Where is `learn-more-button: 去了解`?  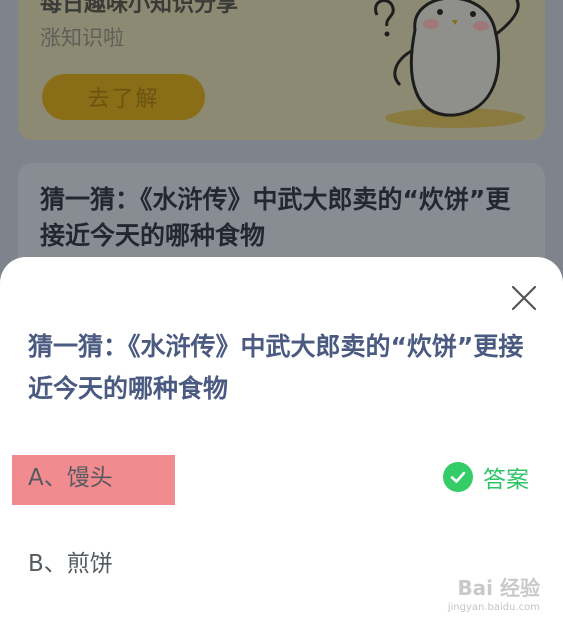
learn-more-button: 去了解 is located at coordinates (123, 97).